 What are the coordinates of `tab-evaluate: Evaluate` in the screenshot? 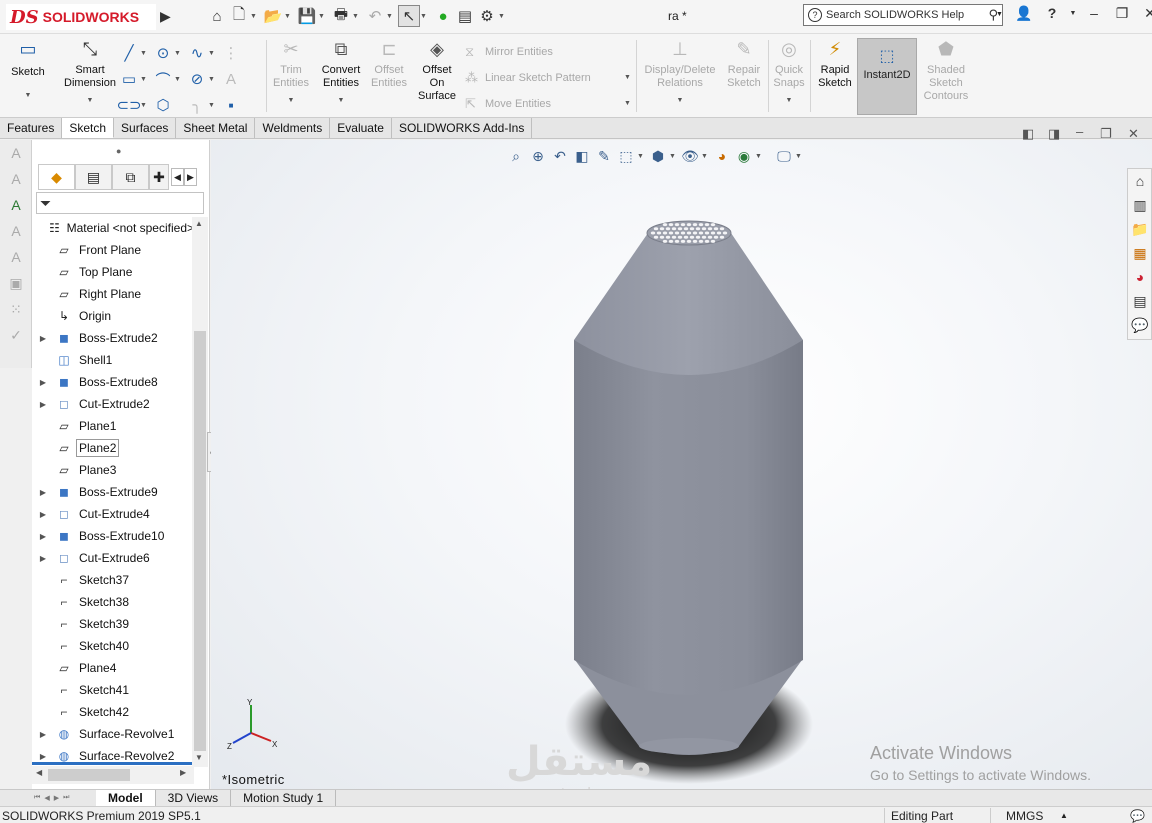 It's located at (361, 128).